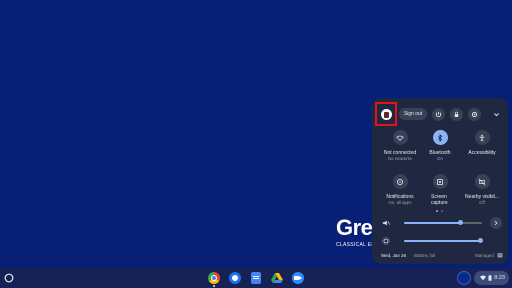  Describe the element at coordinates (480, 240) in the screenshot. I see `brightness-thumb` at that location.